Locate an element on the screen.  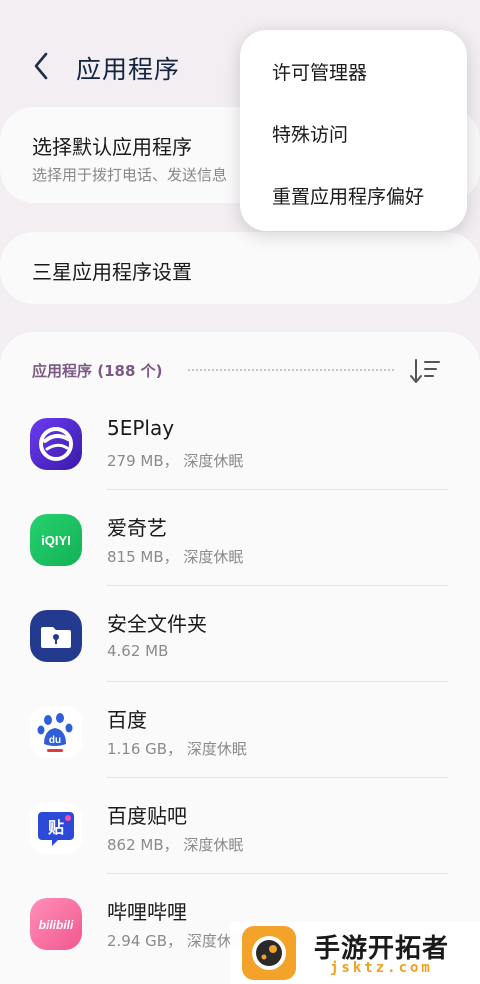
svg-text: 贴 is located at coordinates (56, 827).